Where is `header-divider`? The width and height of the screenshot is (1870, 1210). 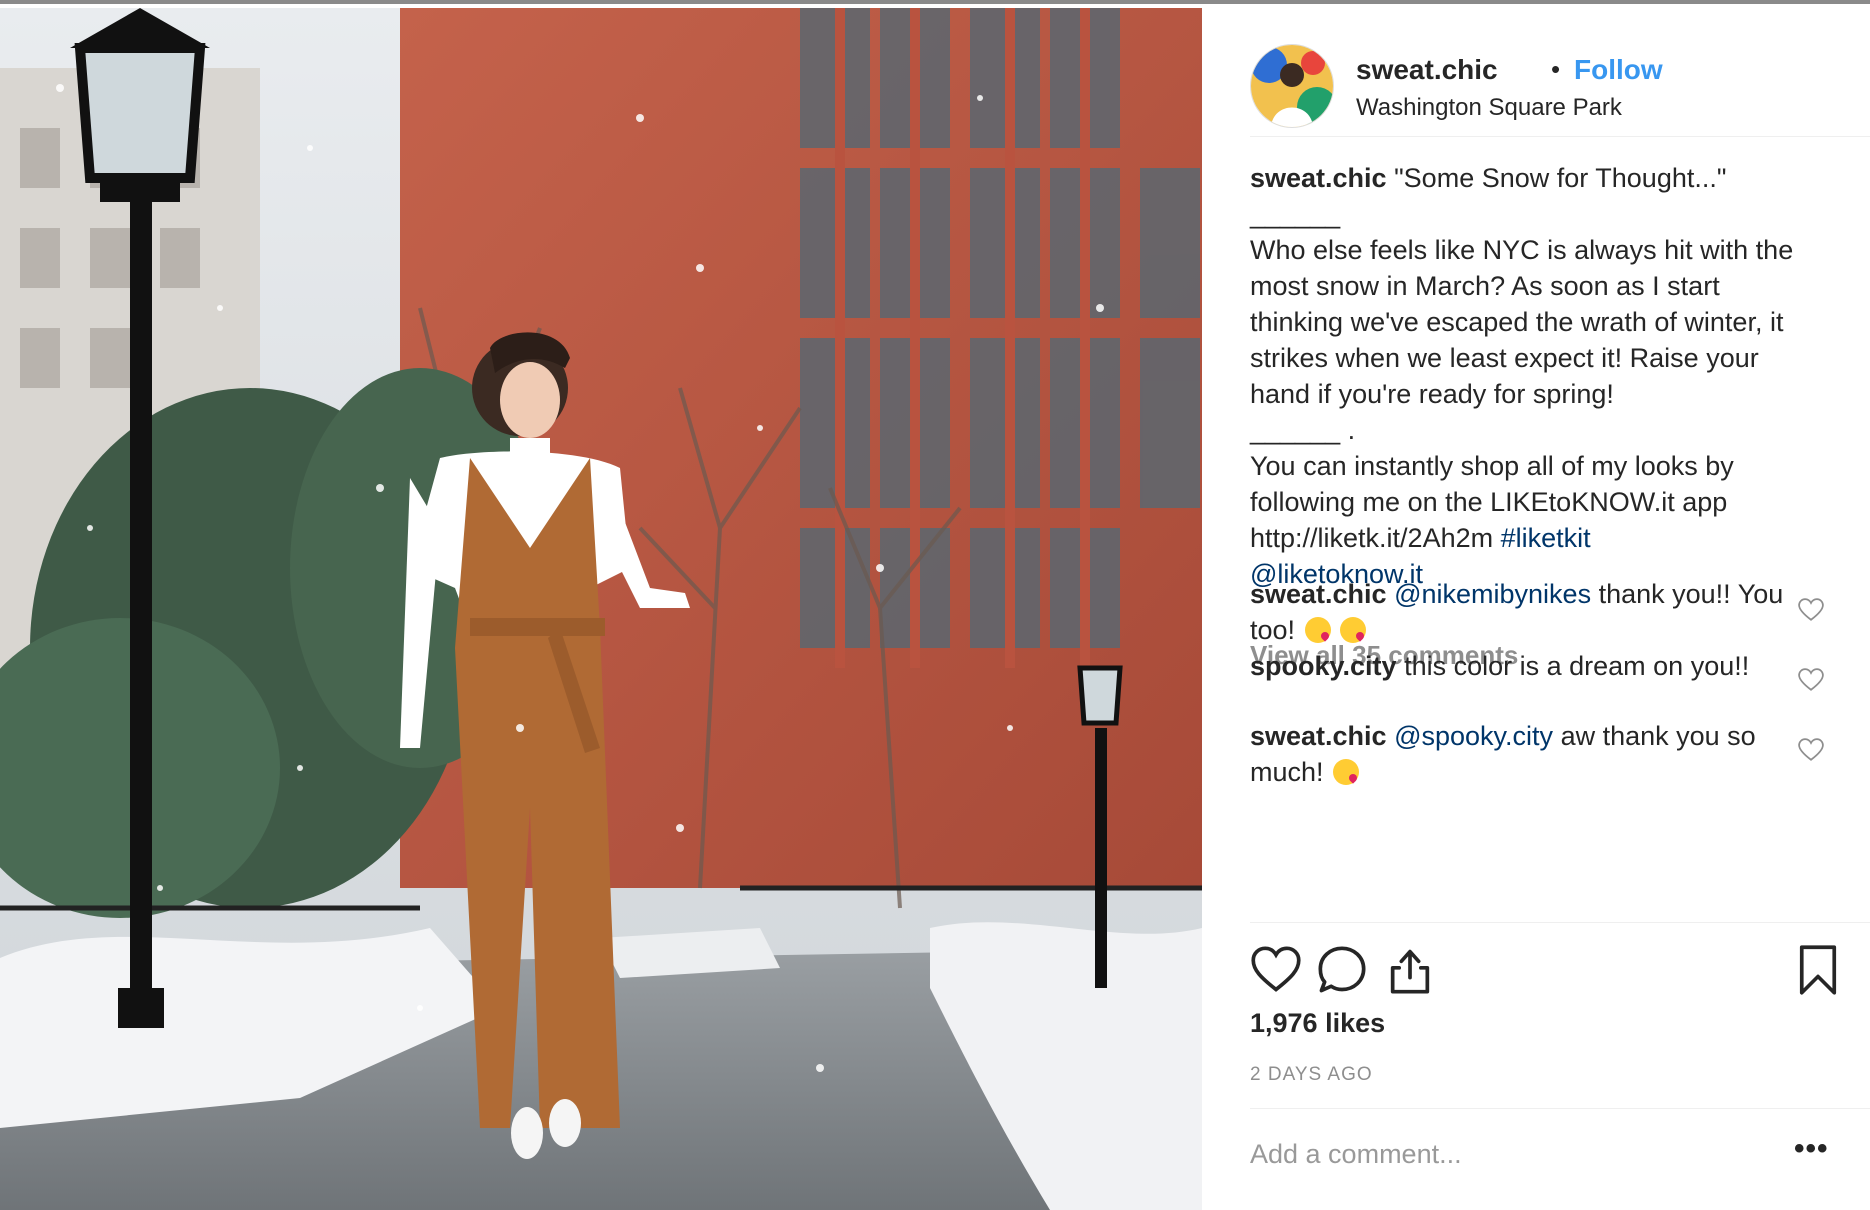
header-divider is located at coordinates (1560, 136).